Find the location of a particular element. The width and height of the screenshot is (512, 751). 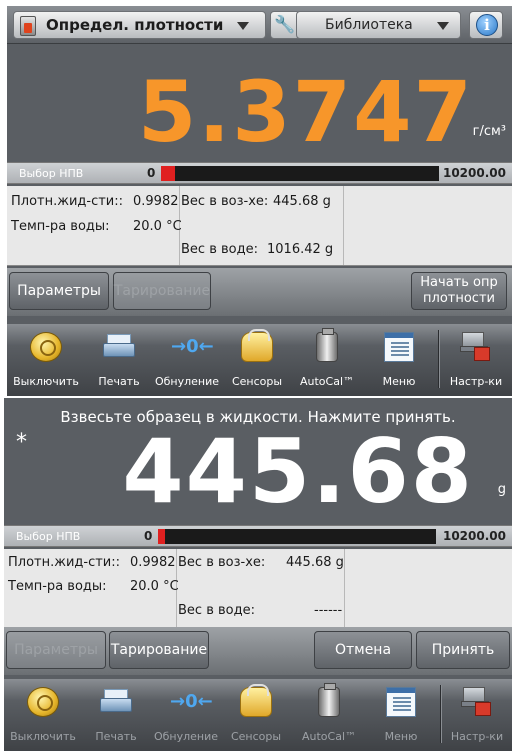

accept-button: Принять is located at coordinates (463, 650).